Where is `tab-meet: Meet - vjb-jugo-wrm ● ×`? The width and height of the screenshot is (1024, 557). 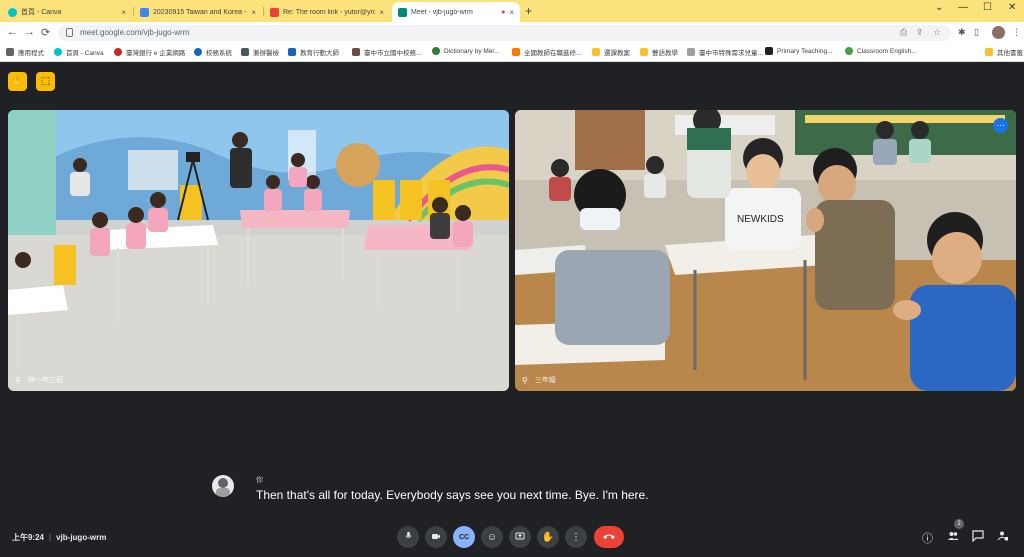
tab-meet: Meet - vjb-jugo-wrm ● × is located at coordinates (456, 12).